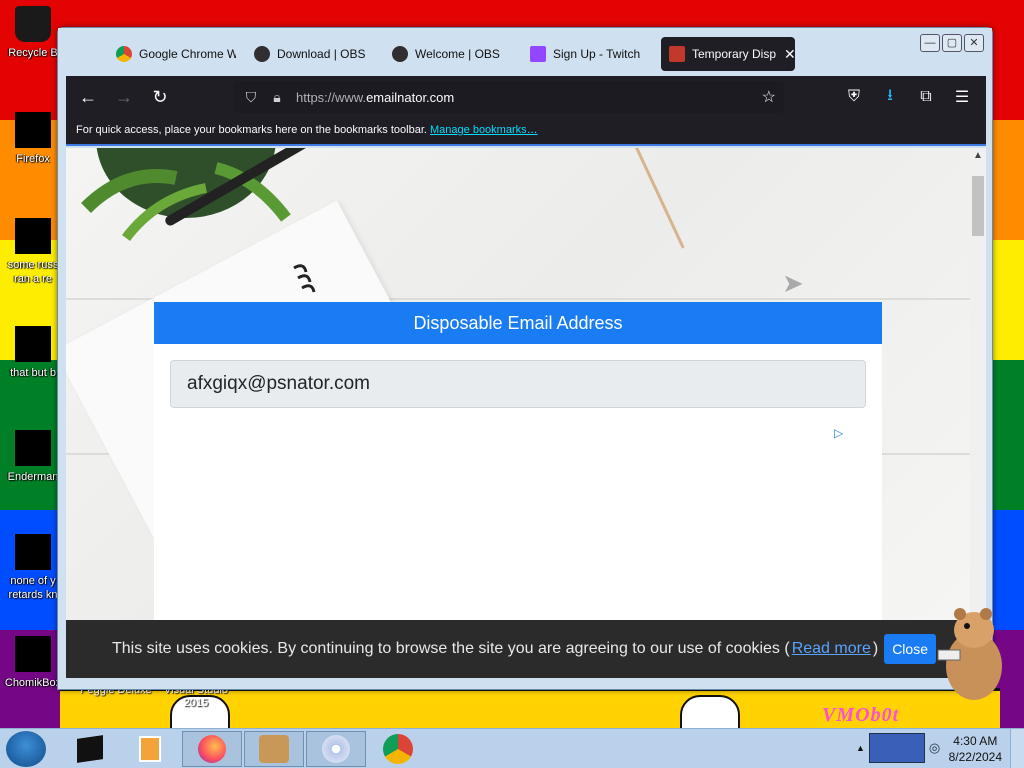 This screenshot has height=768, width=1024. I want to click on clock: 4:30 AM 8/22/2024, so click(975, 749).